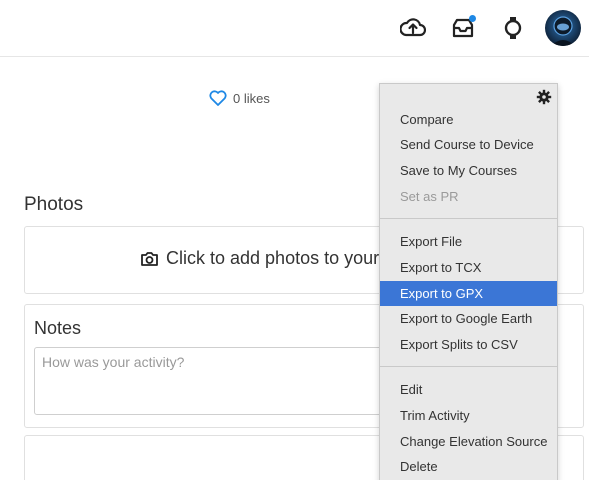 The height and width of the screenshot is (480, 589). I want to click on menu-item-edit: Edit, so click(468, 389).